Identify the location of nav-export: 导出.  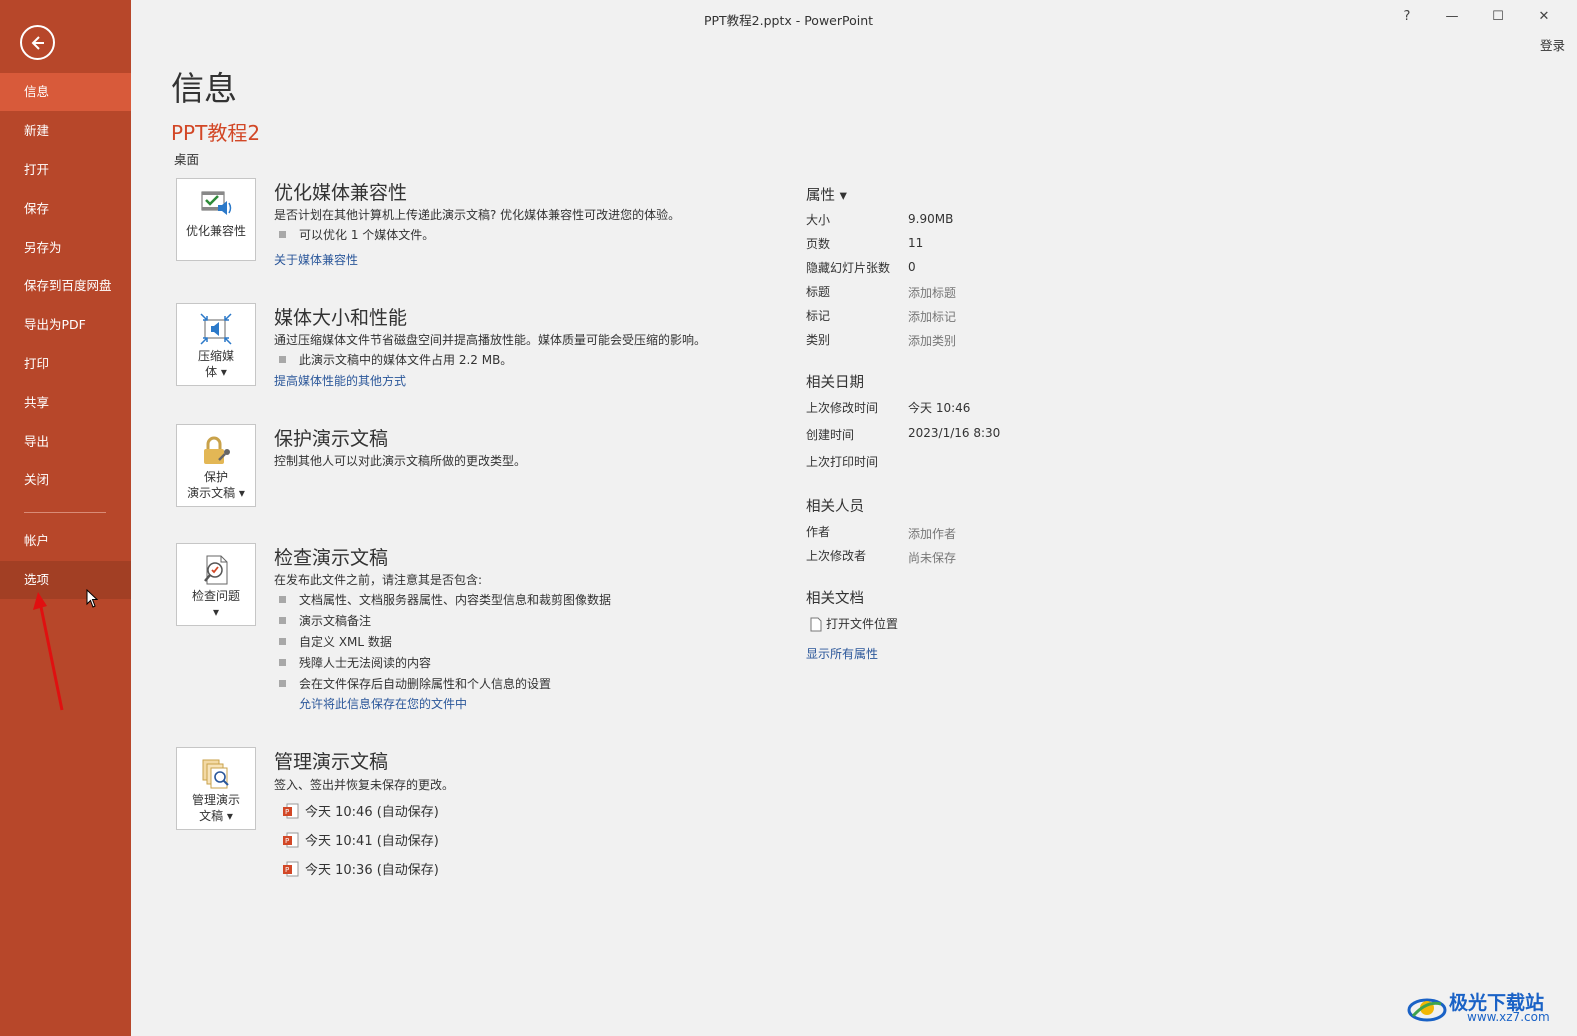
(65, 442).